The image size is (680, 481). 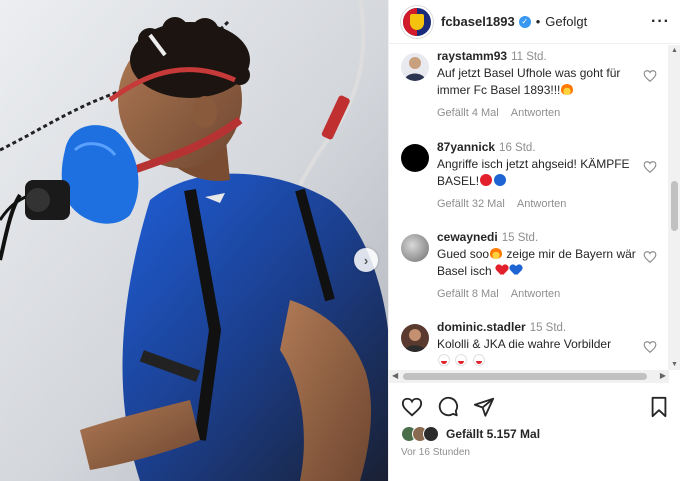 I want to click on blue-heart-emoji-icon, so click(x=516, y=270).